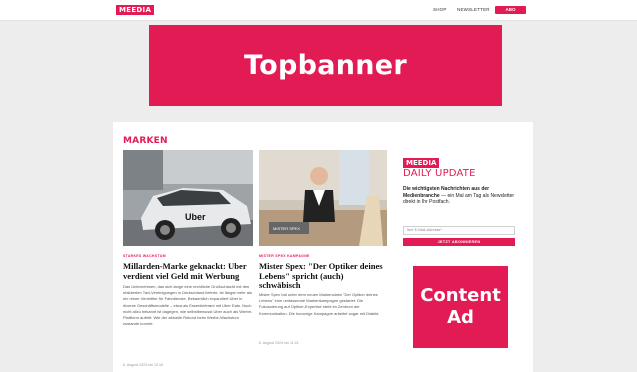 The height and width of the screenshot is (372, 637). What do you see at coordinates (286, 228) in the screenshot?
I see `optician-brand-label: MISTER SPEX` at bounding box center [286, 228].